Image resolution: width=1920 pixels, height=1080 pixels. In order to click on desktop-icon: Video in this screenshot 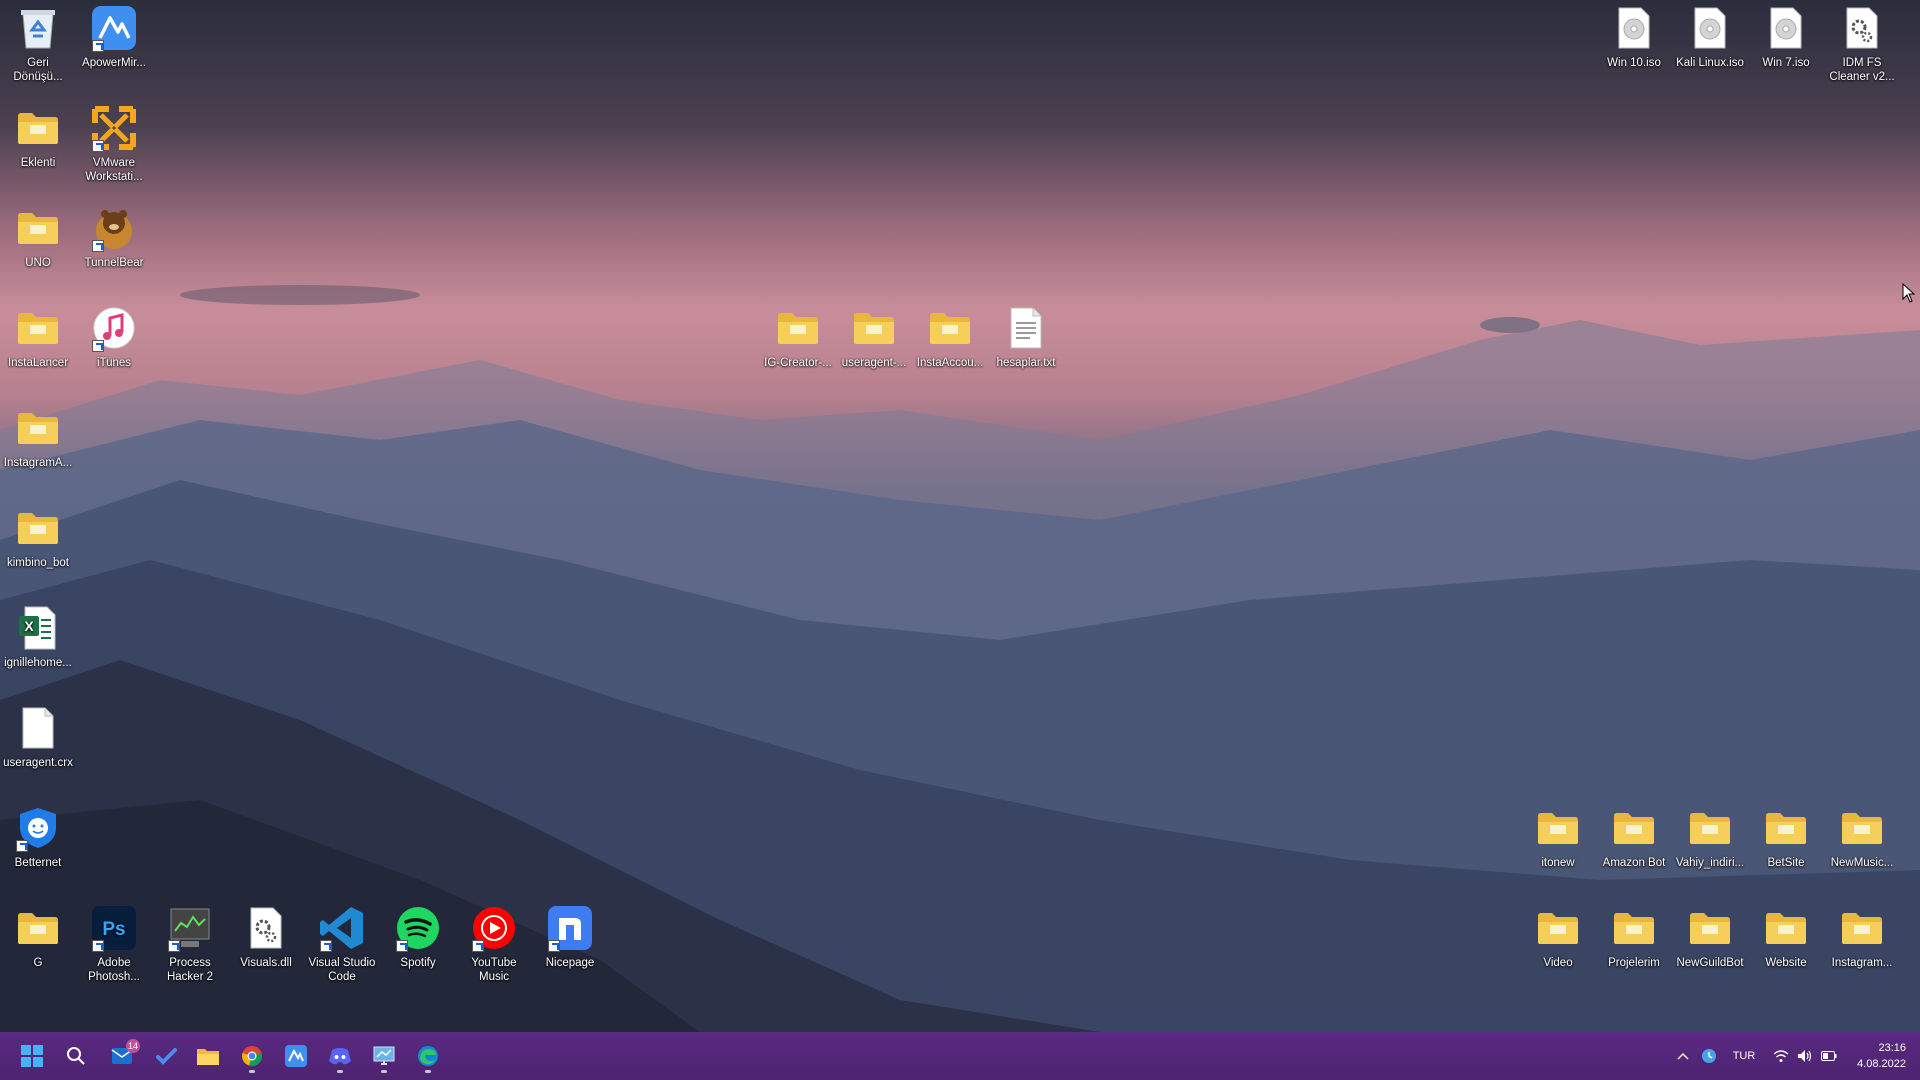, I will do `click(1558, 937)`.